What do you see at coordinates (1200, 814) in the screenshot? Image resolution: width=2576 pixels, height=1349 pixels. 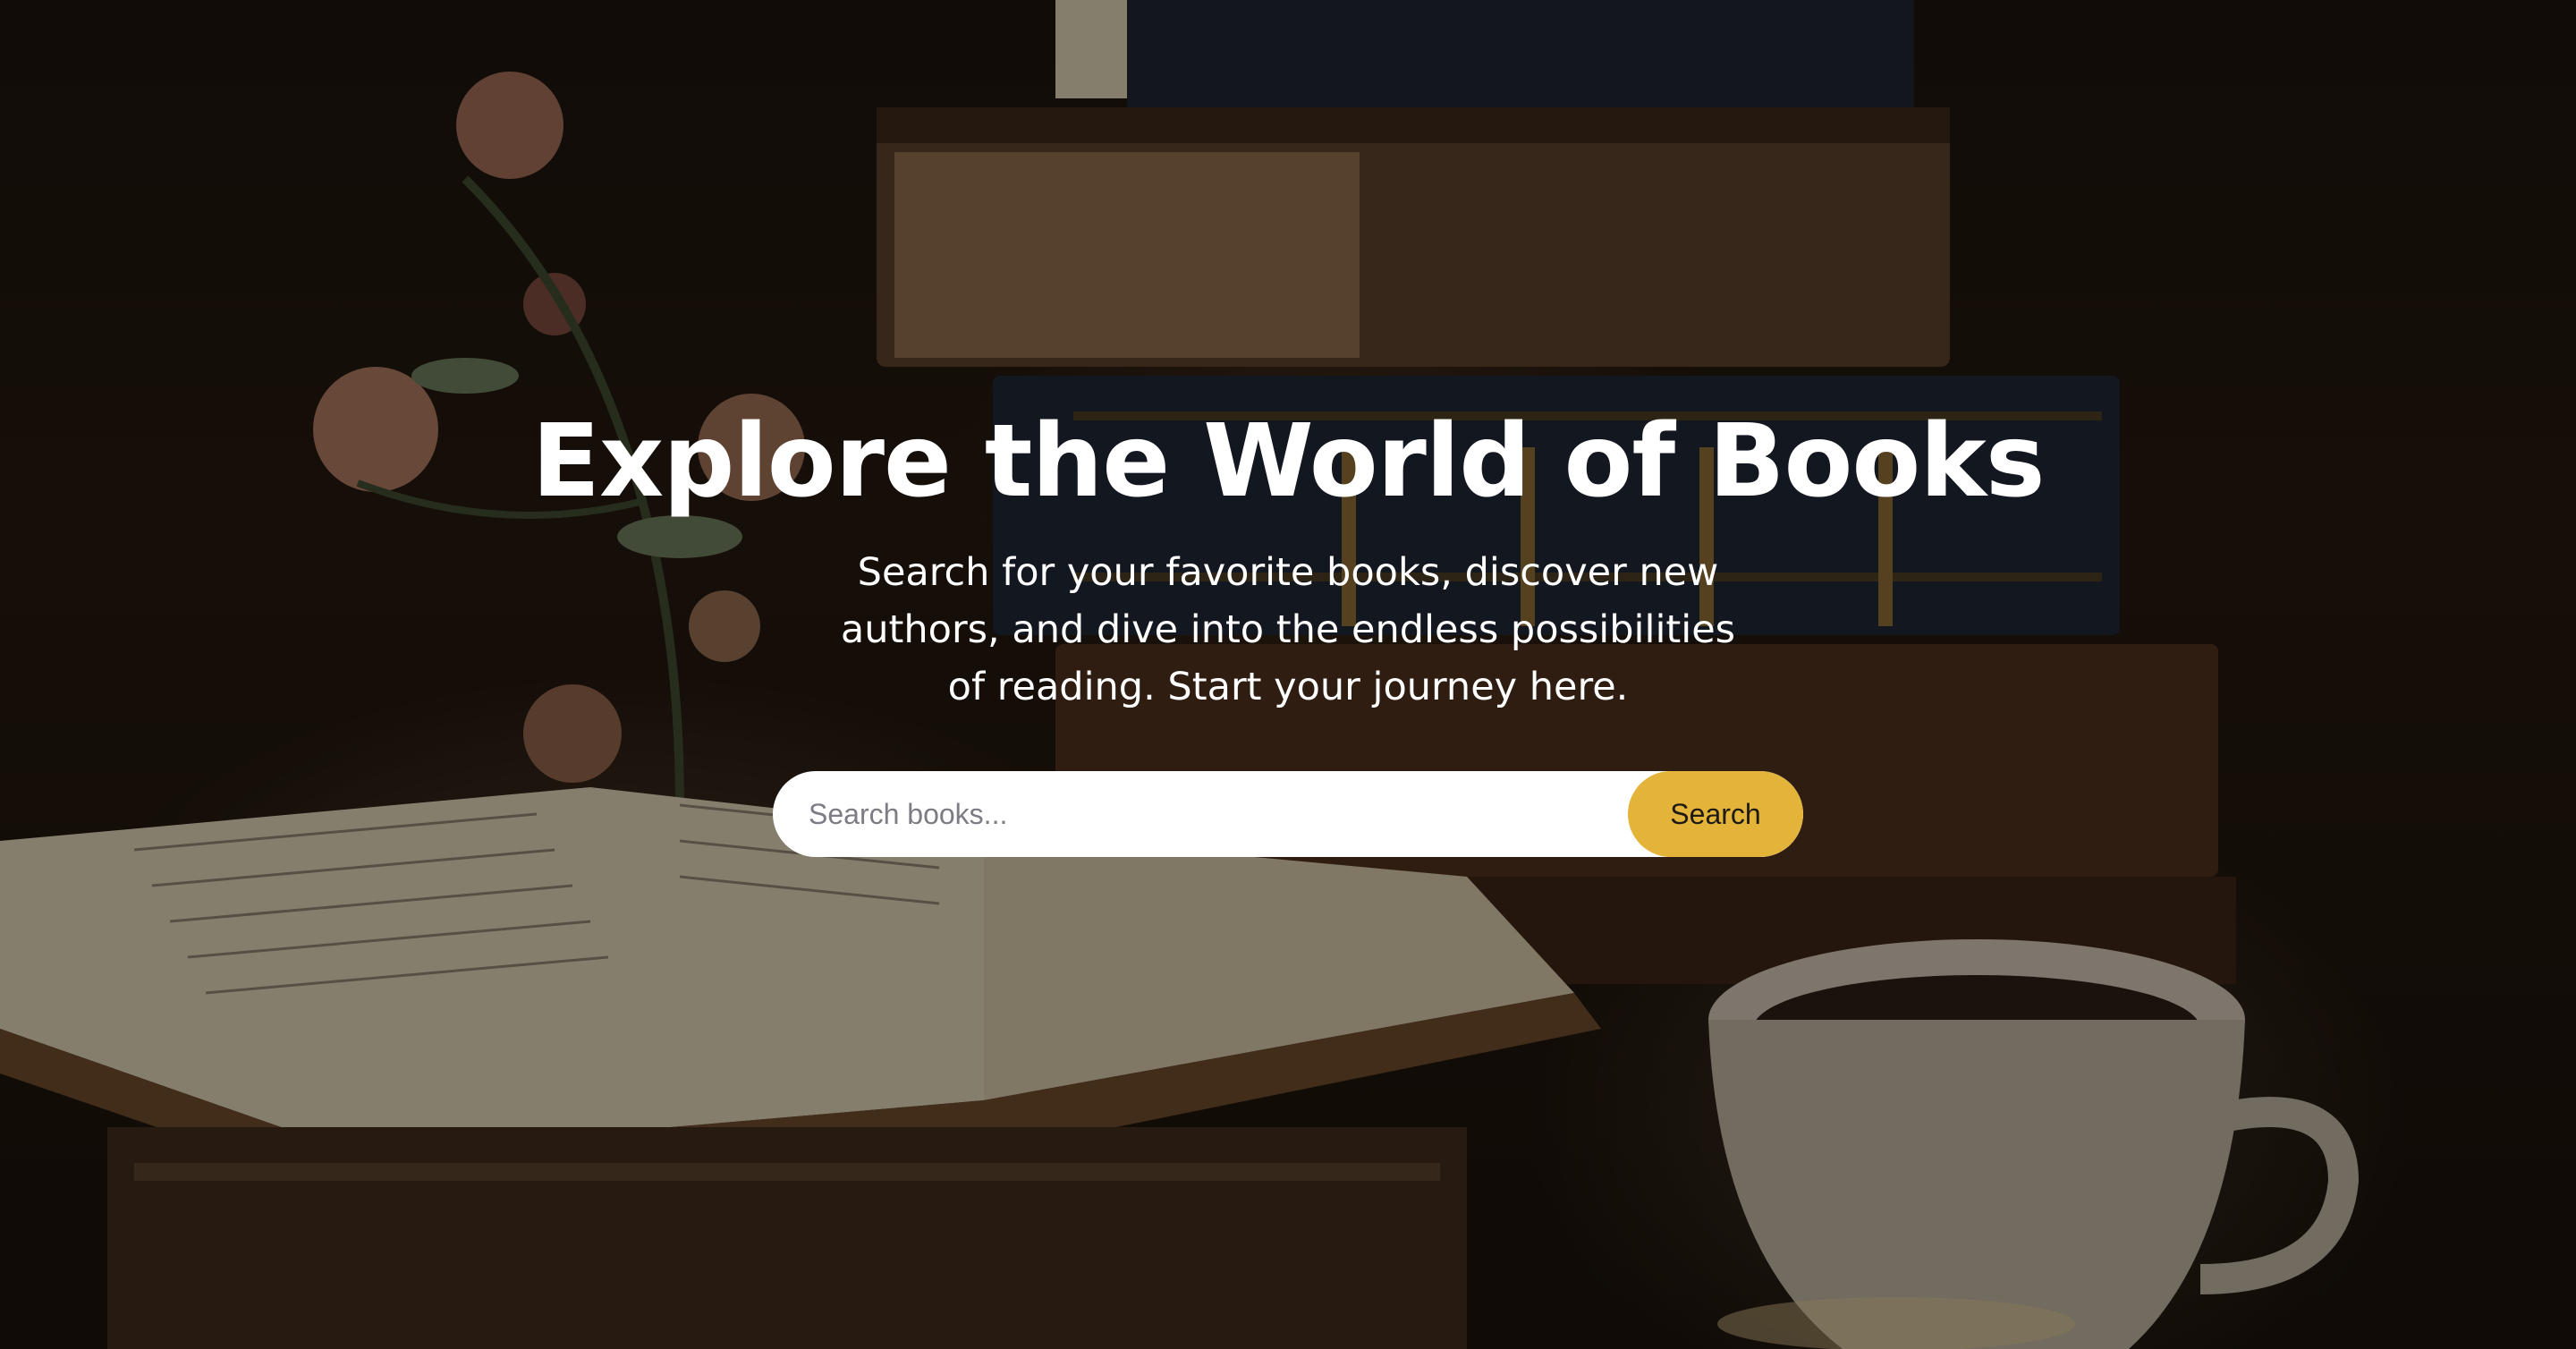 I see `search-input` at bounding box center [1200, 814].